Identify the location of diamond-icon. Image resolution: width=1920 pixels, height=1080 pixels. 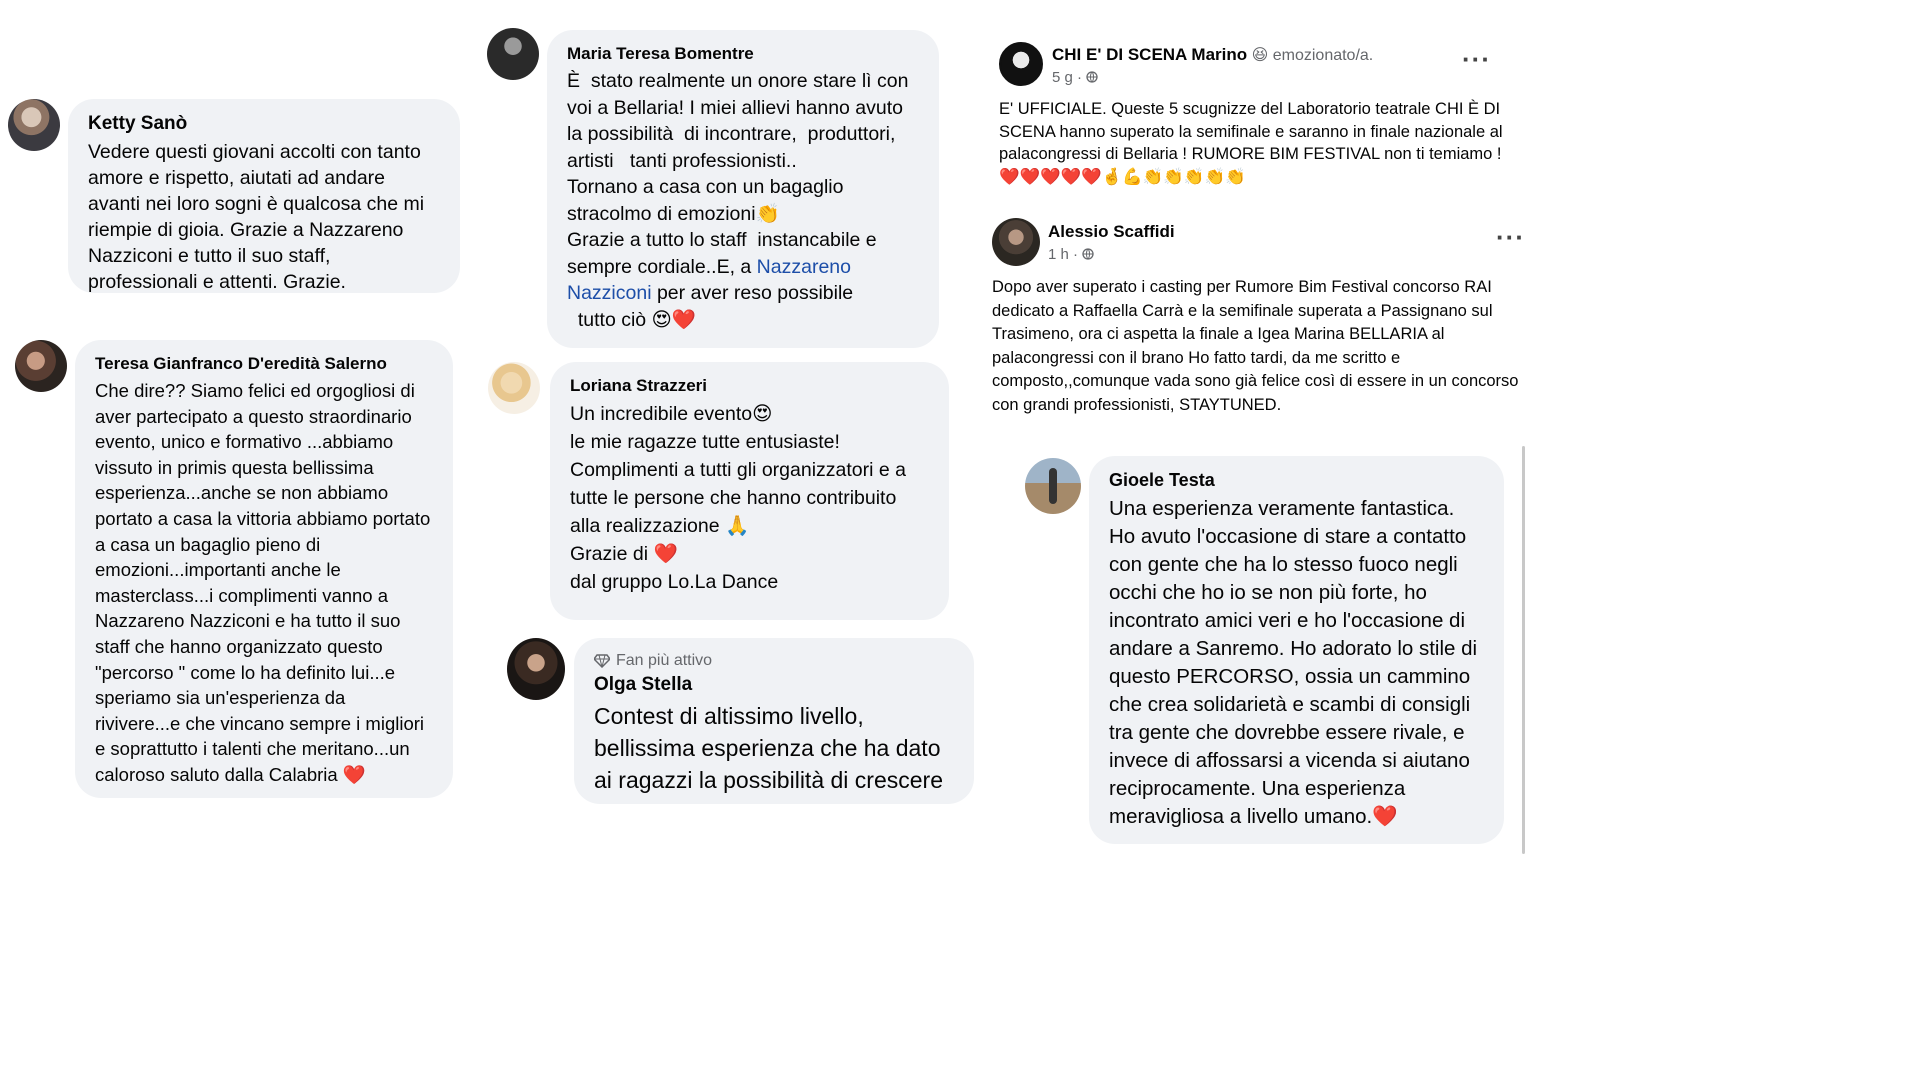
(602, 661).